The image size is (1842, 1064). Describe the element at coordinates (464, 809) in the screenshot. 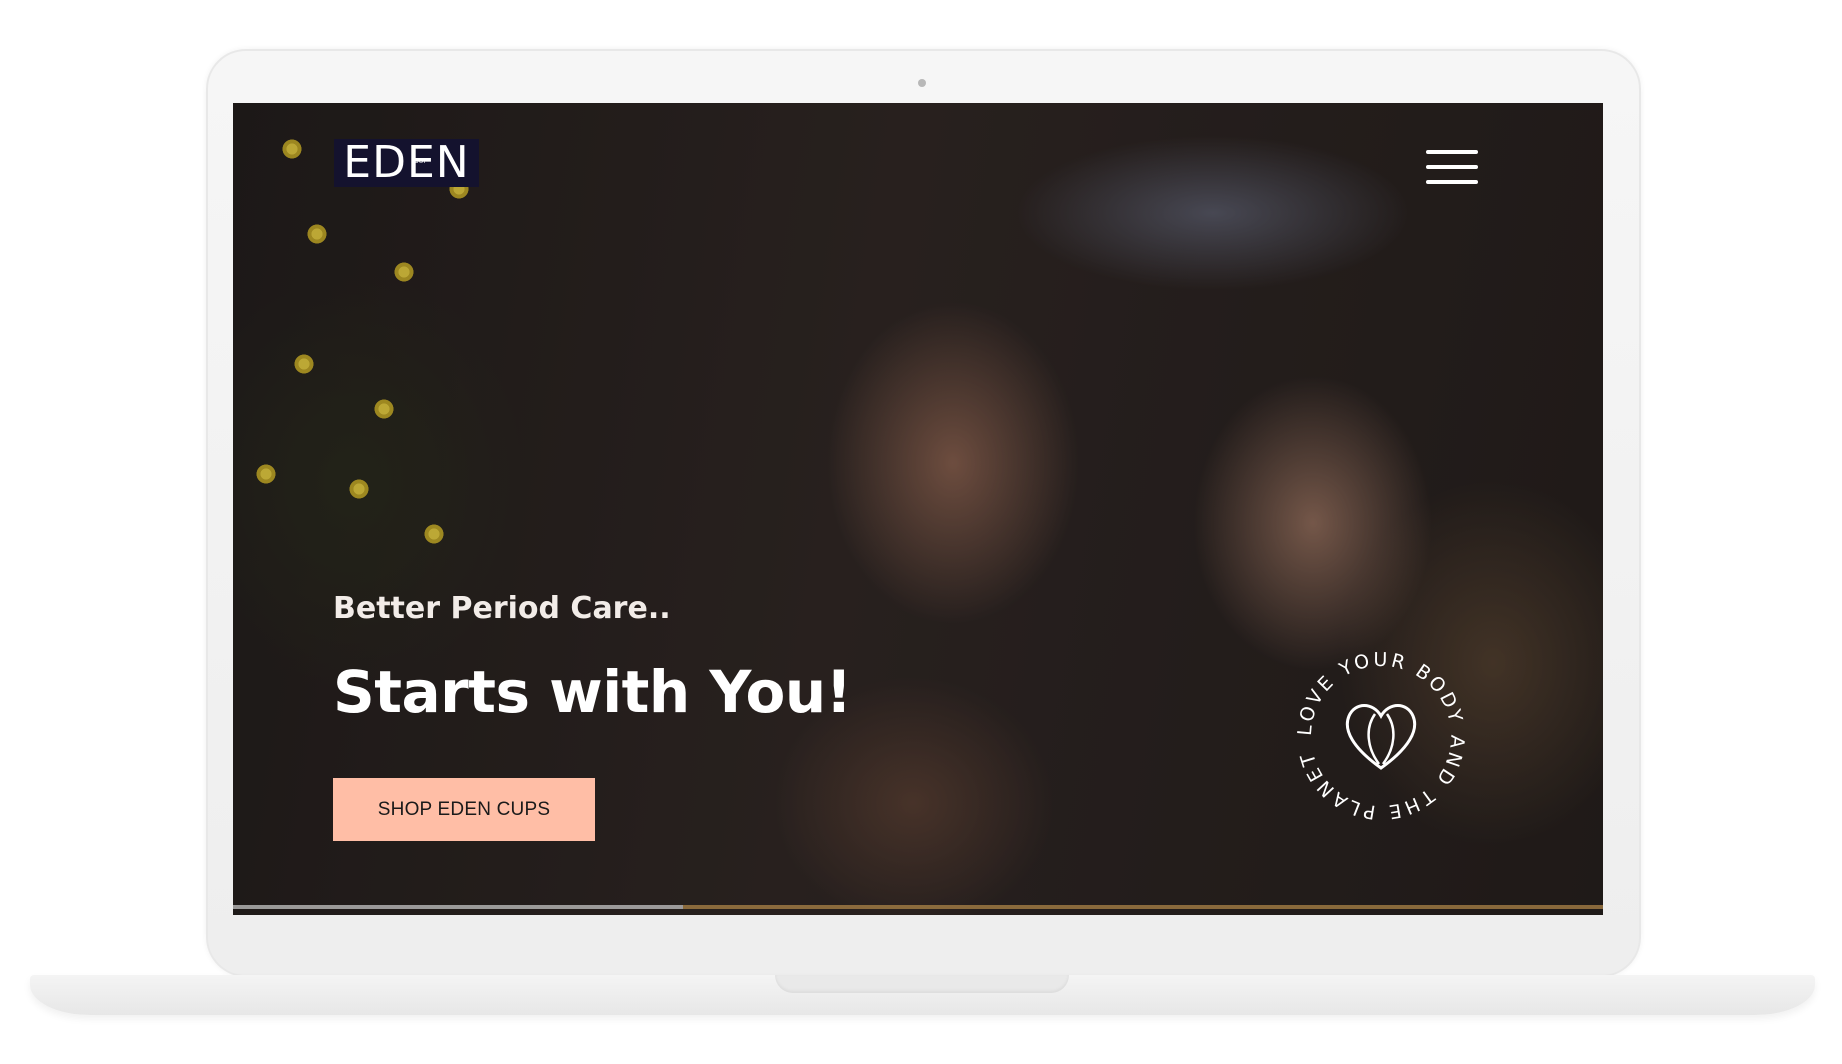

I see `shop-eden-cups-button: SHOP EDEN CUPS` at that location.